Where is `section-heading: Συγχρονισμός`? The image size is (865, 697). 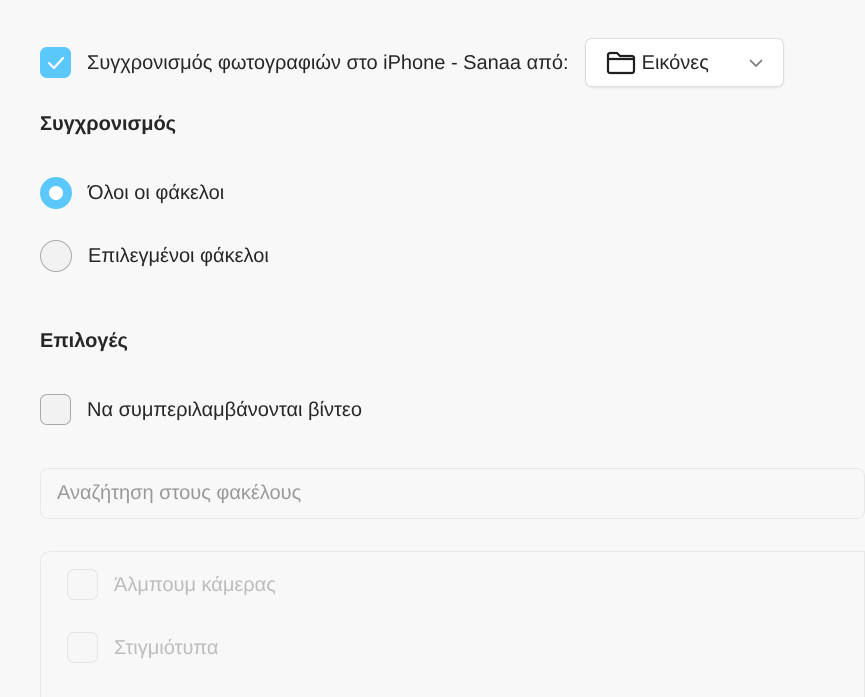
section-heading: Συγχρονισμός is located at coordinates (109, 124).